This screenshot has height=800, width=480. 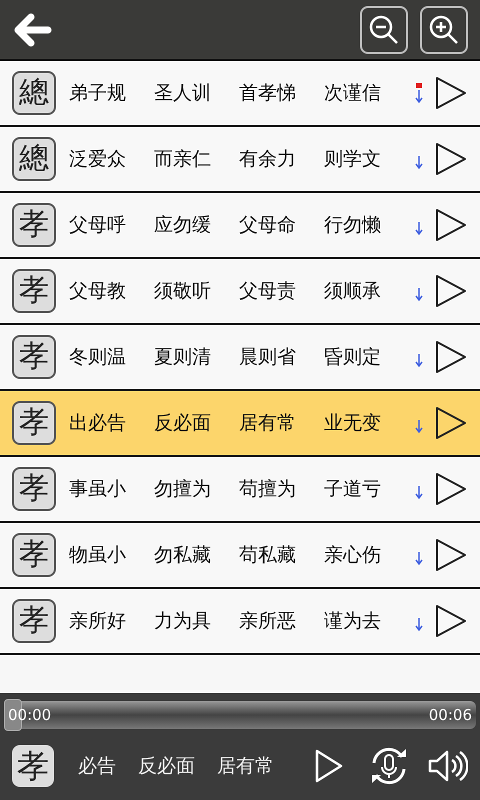 What do you see at coordinates (183, 489) in the screenshot?
I see `verse-phrase: 勿擅为` at bounding box center [183, 489].